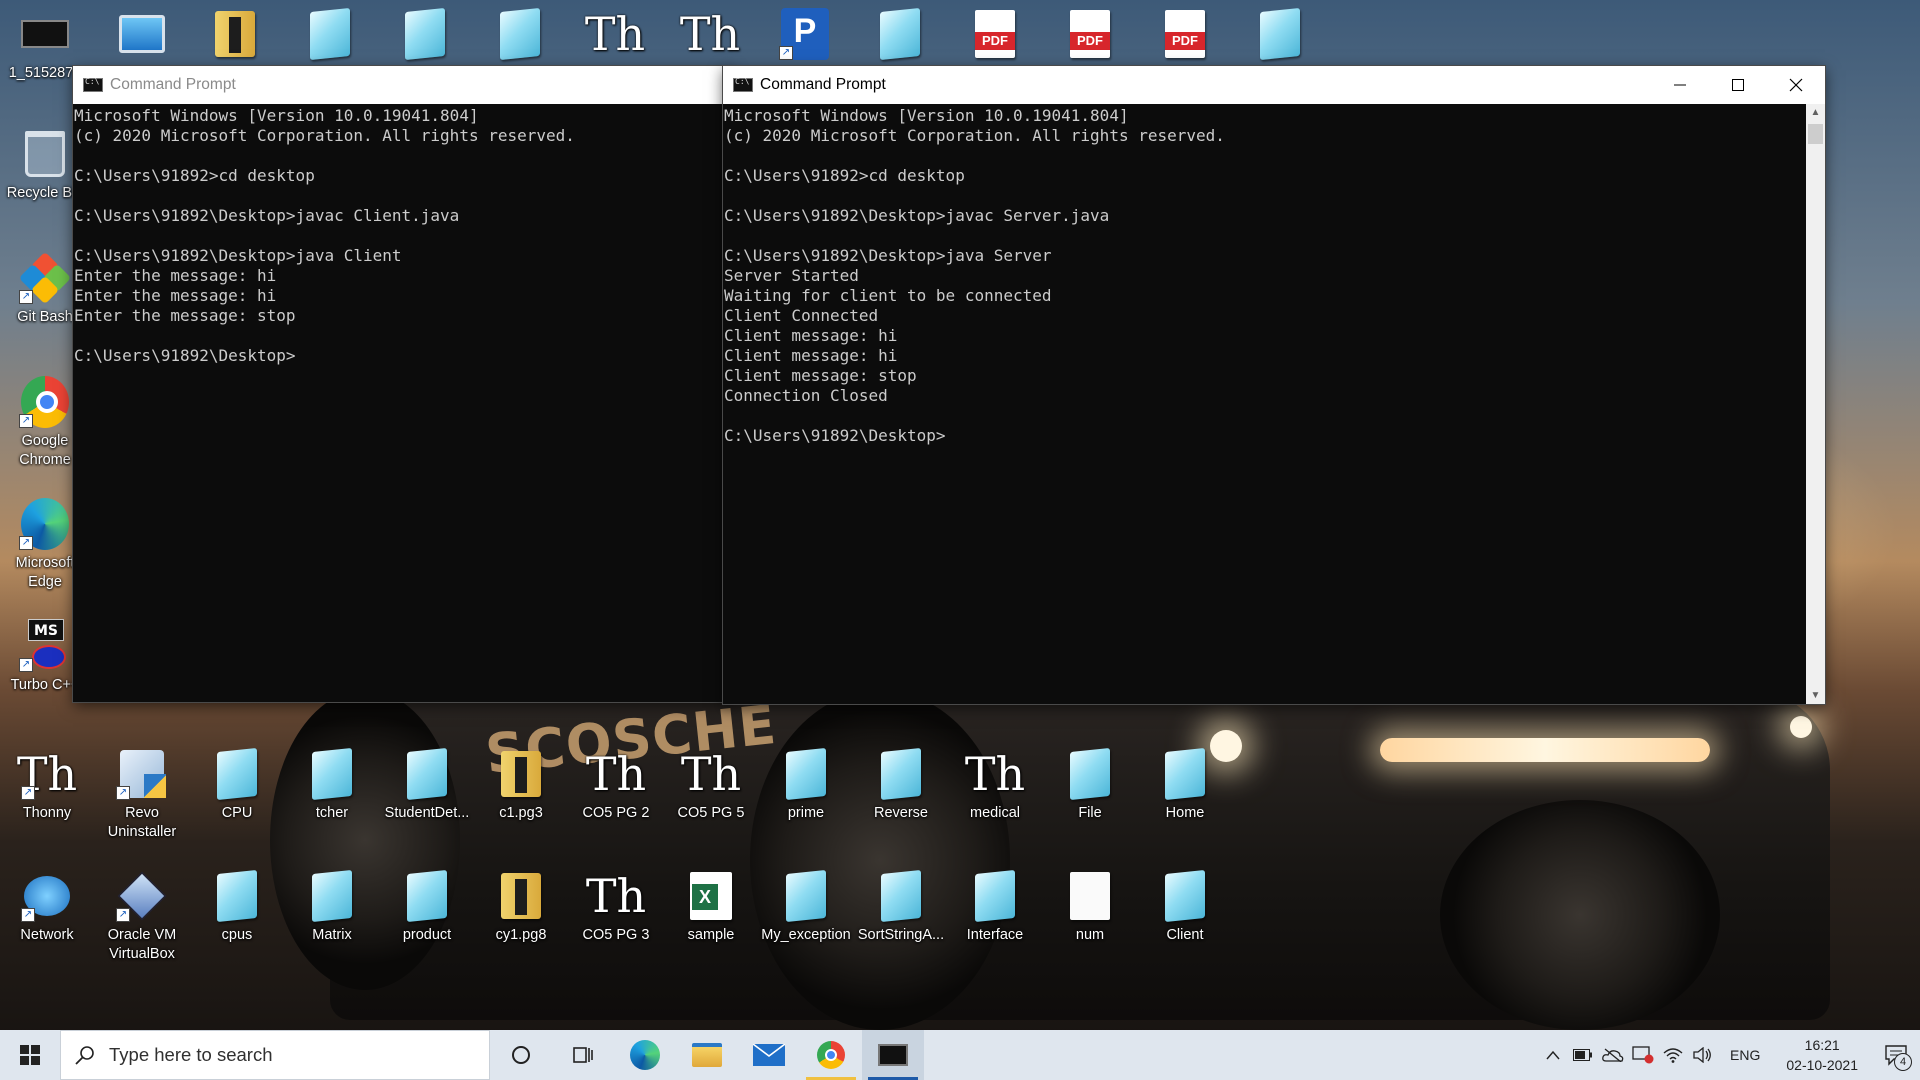 This screenshot has width=1920, height=1080. Describe the element at coordinates (901, 813) in the screenshot. I see `desktop-icon-label: Reverse` at that location.